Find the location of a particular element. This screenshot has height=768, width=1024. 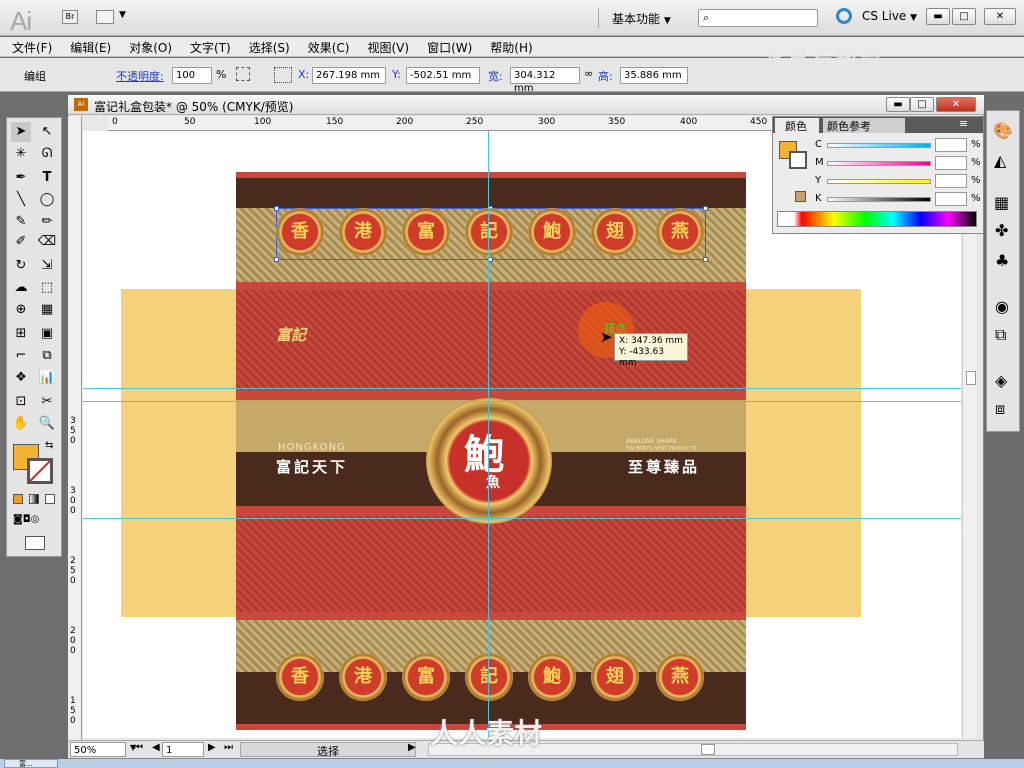

graph-tool-icon: 📊 is located at coordinates (47, 378).